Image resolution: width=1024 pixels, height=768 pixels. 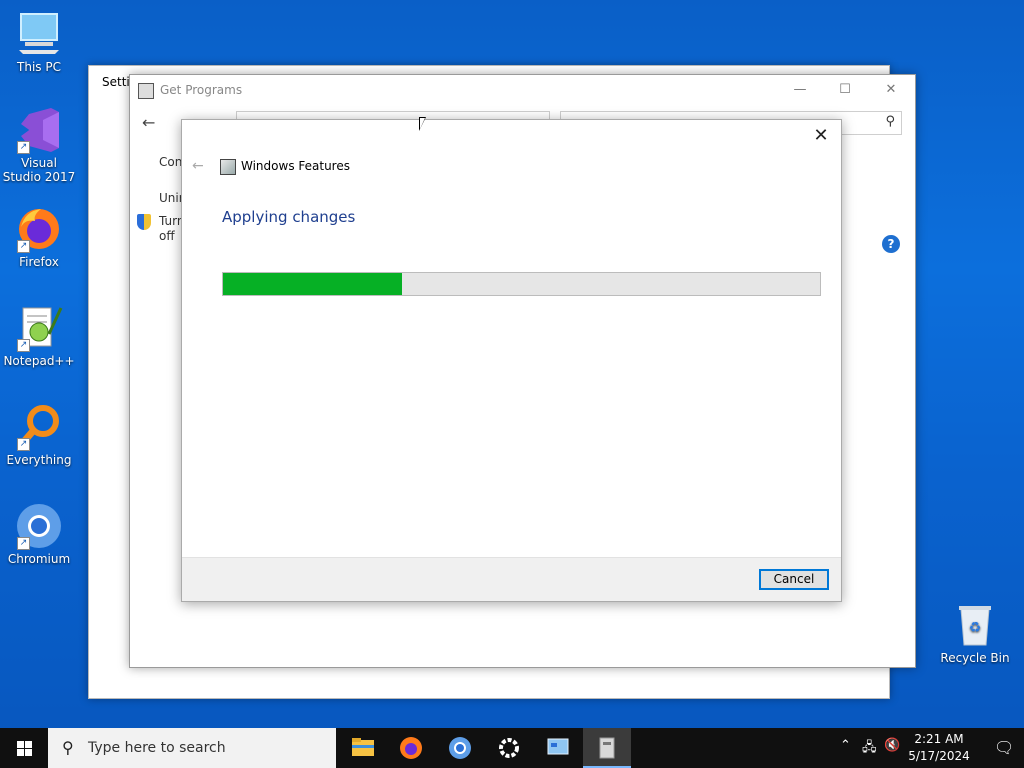 What do you see at coordinates (522, 90) in the screenshot?
I see `get-programs-title-bar: Get Programs — ☐ ✕` at bounding box center [522, 90].